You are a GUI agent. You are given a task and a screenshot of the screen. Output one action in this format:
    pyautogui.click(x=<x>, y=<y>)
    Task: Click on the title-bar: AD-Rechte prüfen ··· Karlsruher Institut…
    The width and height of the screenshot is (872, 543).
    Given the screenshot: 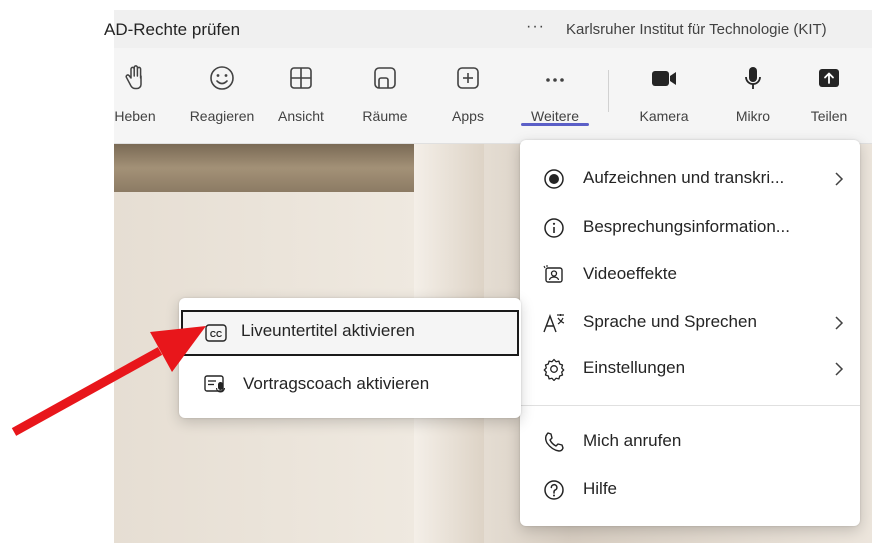 What is the action you would take?
    pyautogui.click(x=488, y=29)
    